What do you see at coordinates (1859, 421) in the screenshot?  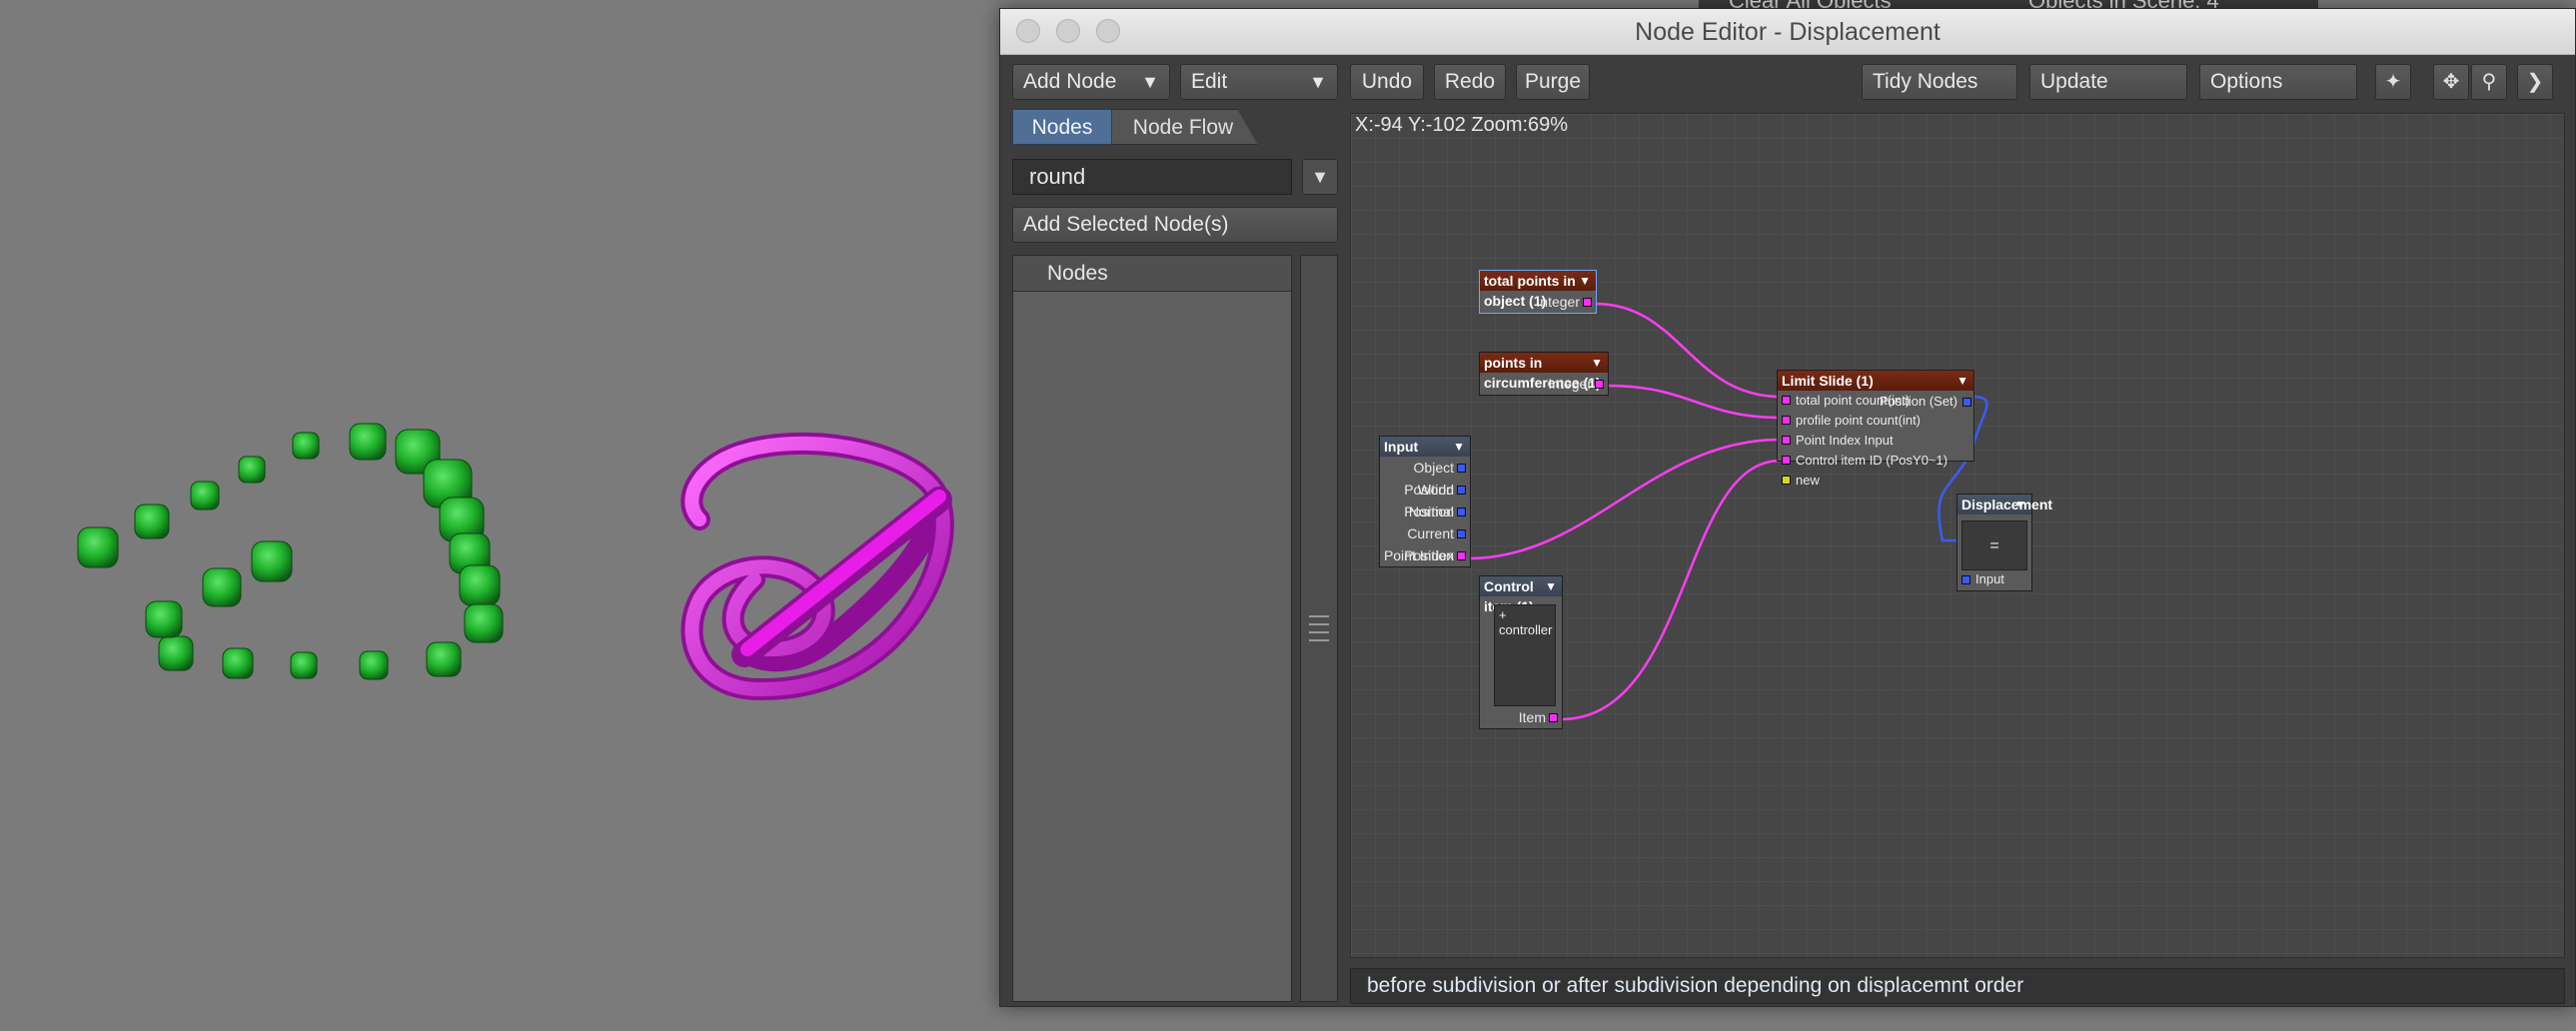 I see `input-label: profile point count(int)` at bounding box center [1859, 421].